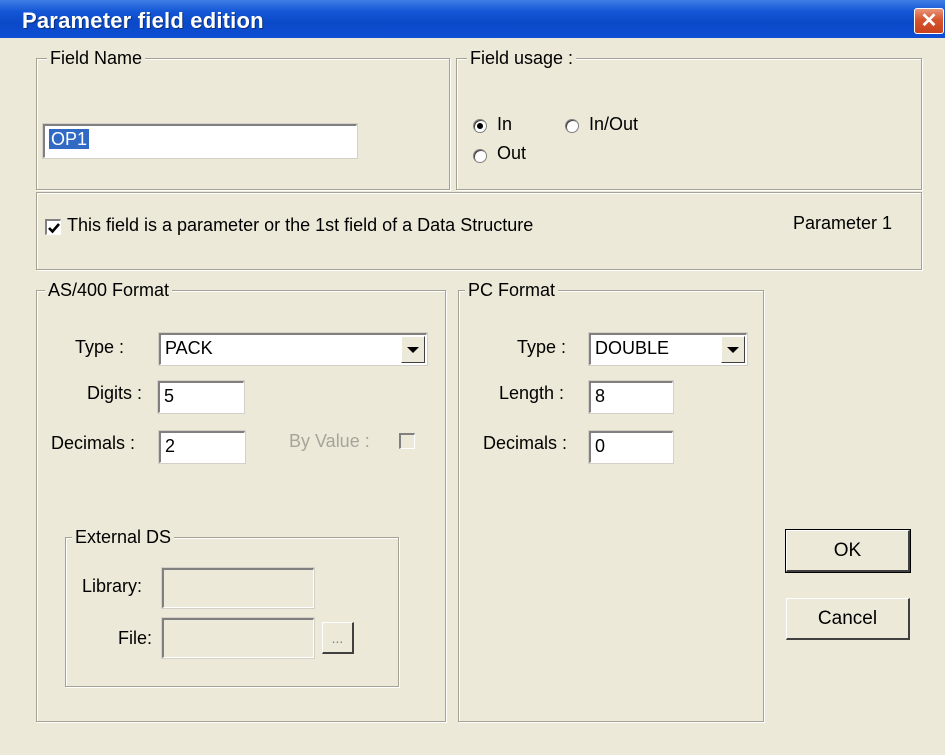 This screenshot has height=755, width=945. What do you see at coordinates (202, 447) in the screenshot?
I see `as400-decimals-input: 2` at bounding box center [202, 447].